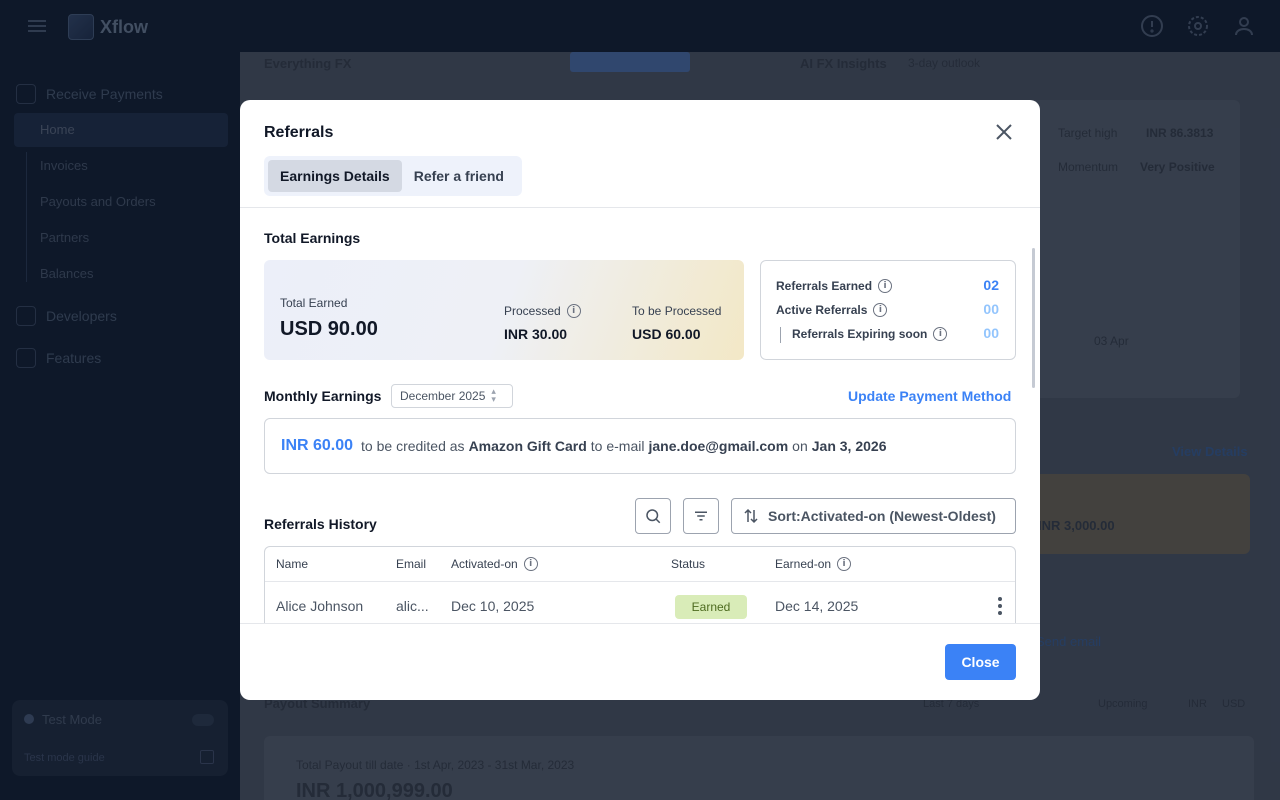 This screenshot has height=800, width=1280. I want to click on credit-text-3: on, so click(800, 446).